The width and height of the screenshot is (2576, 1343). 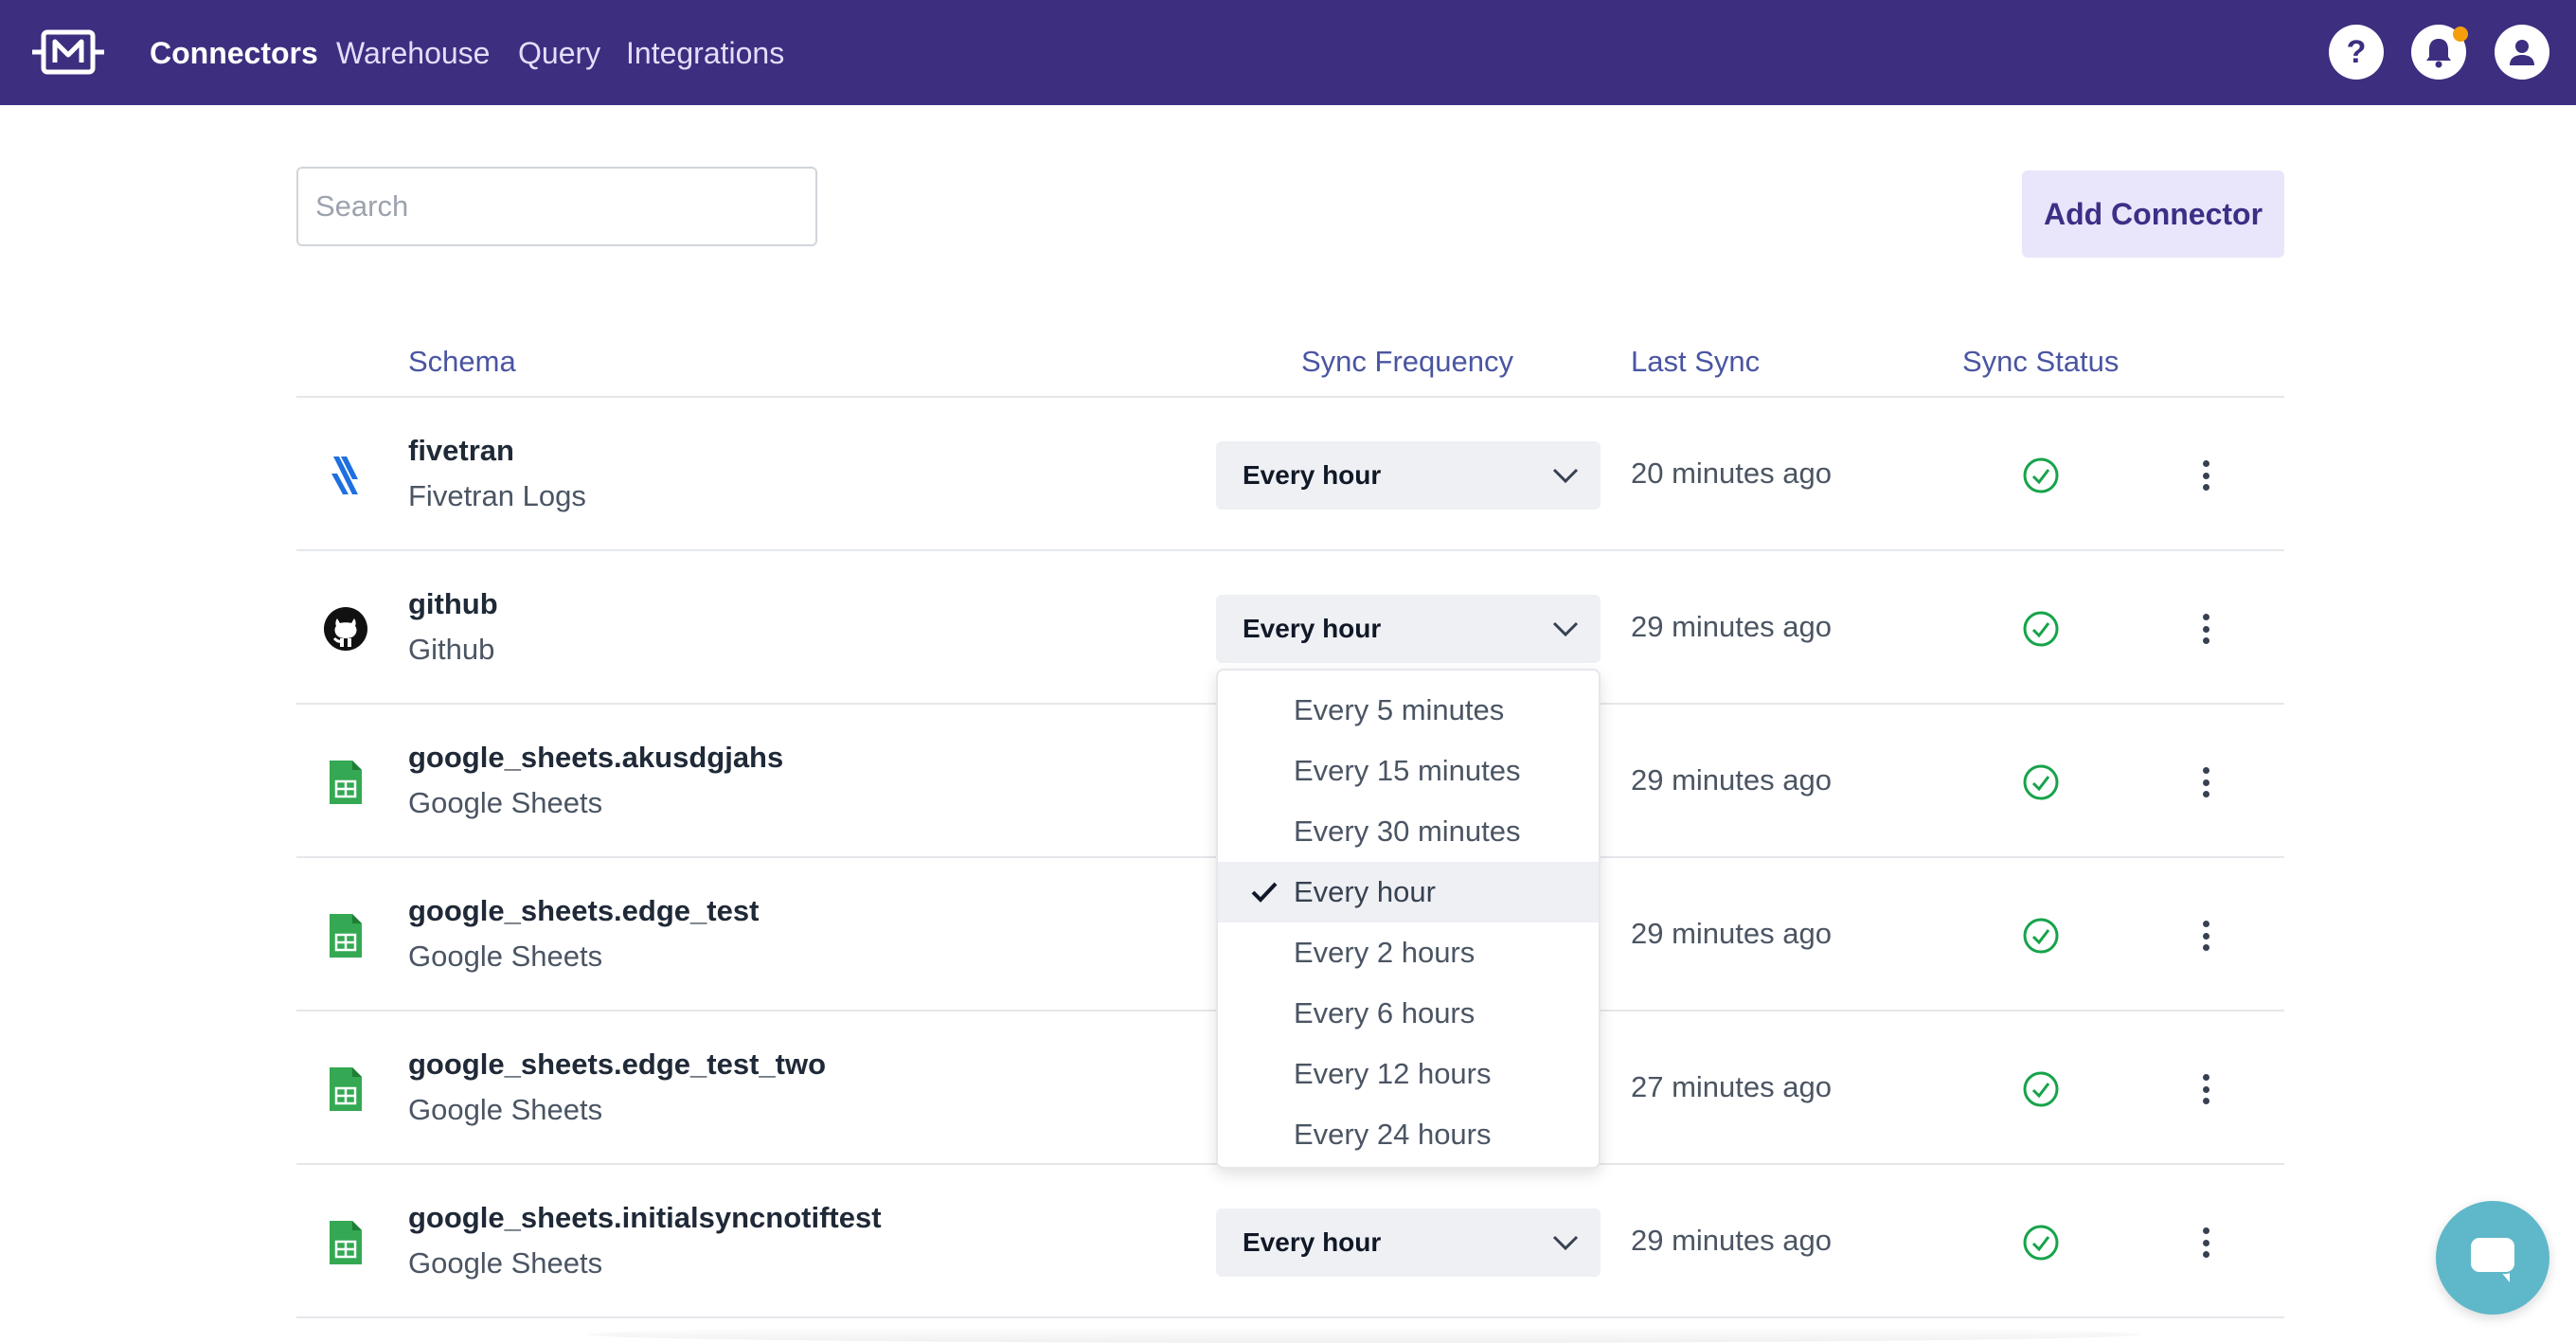 I want to click on connector-type: Fivetran Logs, so click(x=497, y=495).